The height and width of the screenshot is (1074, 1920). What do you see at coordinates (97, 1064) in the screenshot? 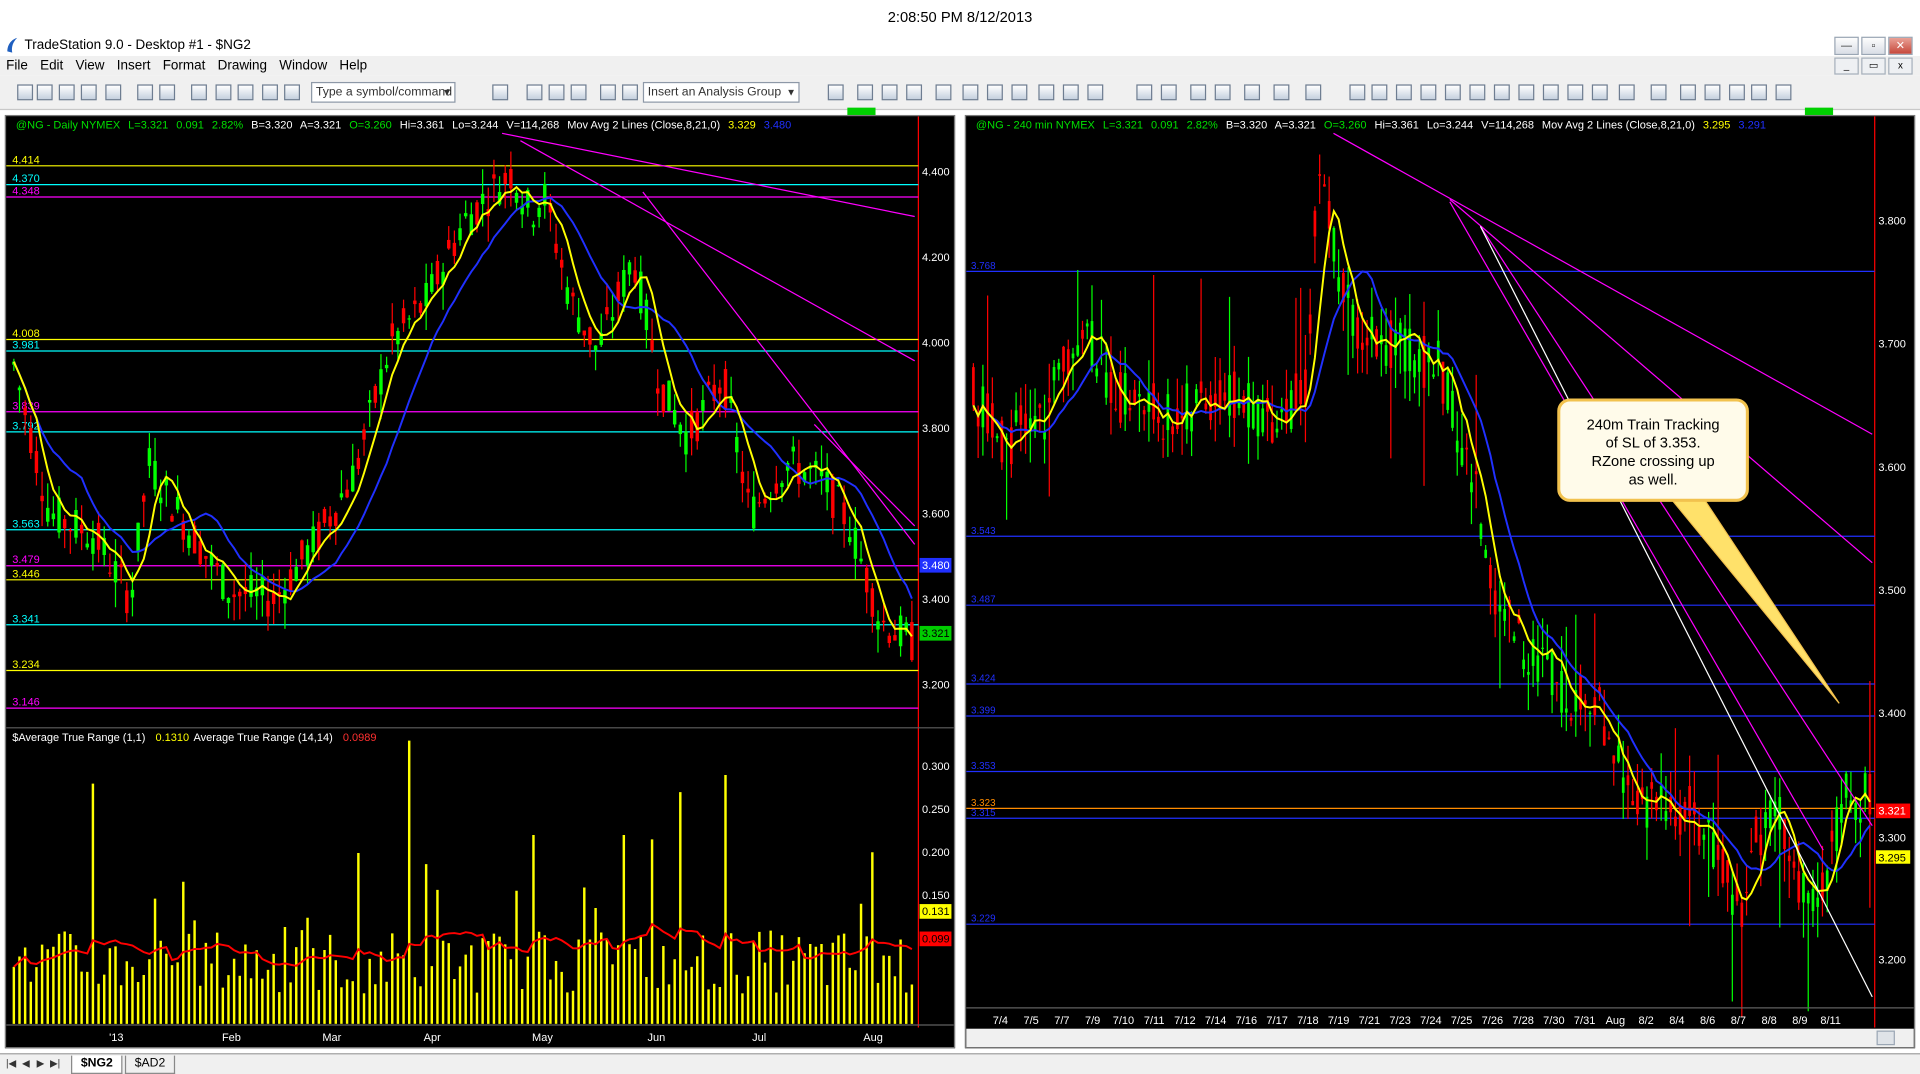
I see `tab-ng2: $NG2` at bounding box center [97, 1064].